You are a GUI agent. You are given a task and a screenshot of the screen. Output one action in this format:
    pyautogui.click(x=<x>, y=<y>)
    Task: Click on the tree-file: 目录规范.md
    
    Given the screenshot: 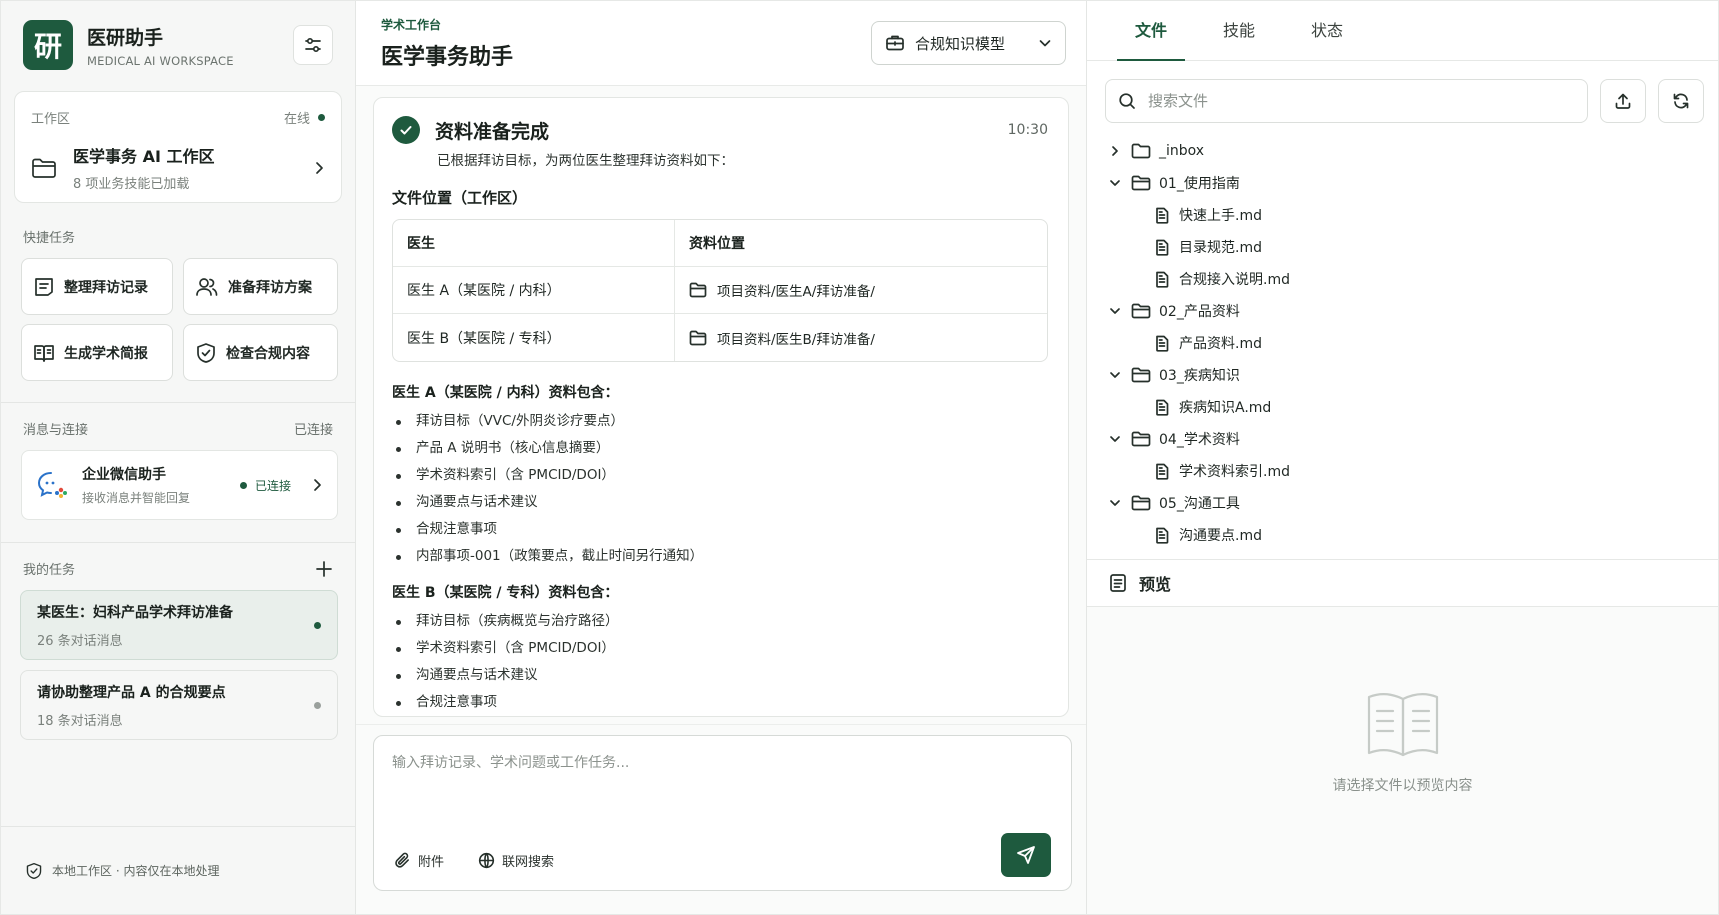 What is the action you would take?
    pyautogui.click(x=1413, y=247)
    